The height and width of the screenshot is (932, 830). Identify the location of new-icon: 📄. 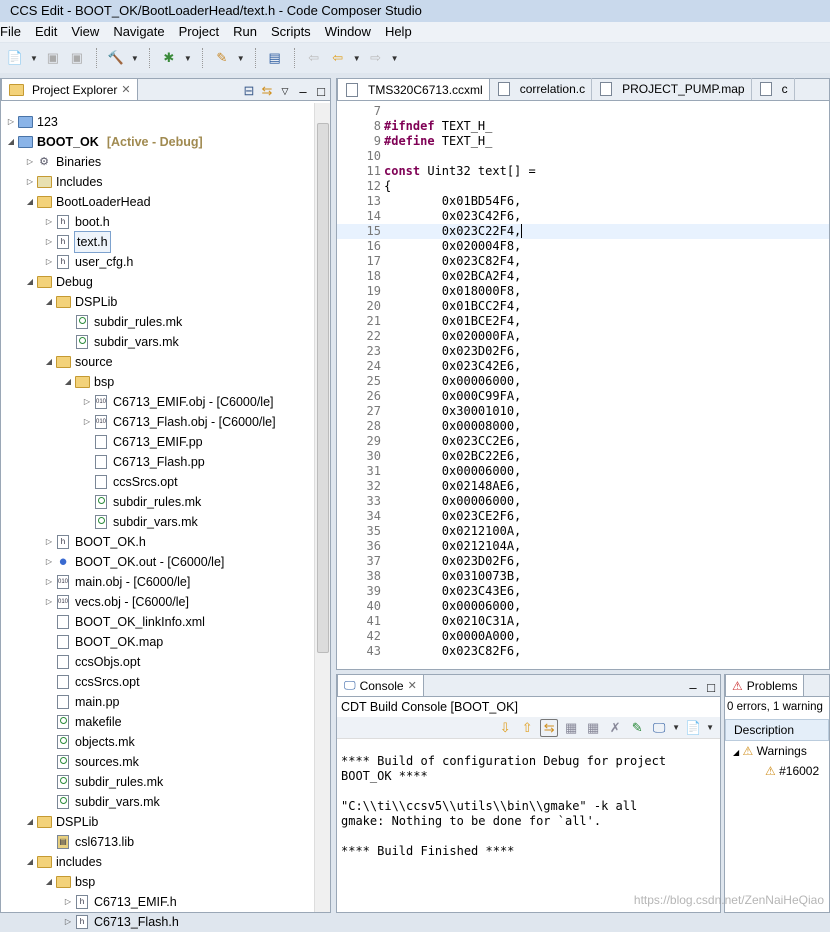
(15, 58).